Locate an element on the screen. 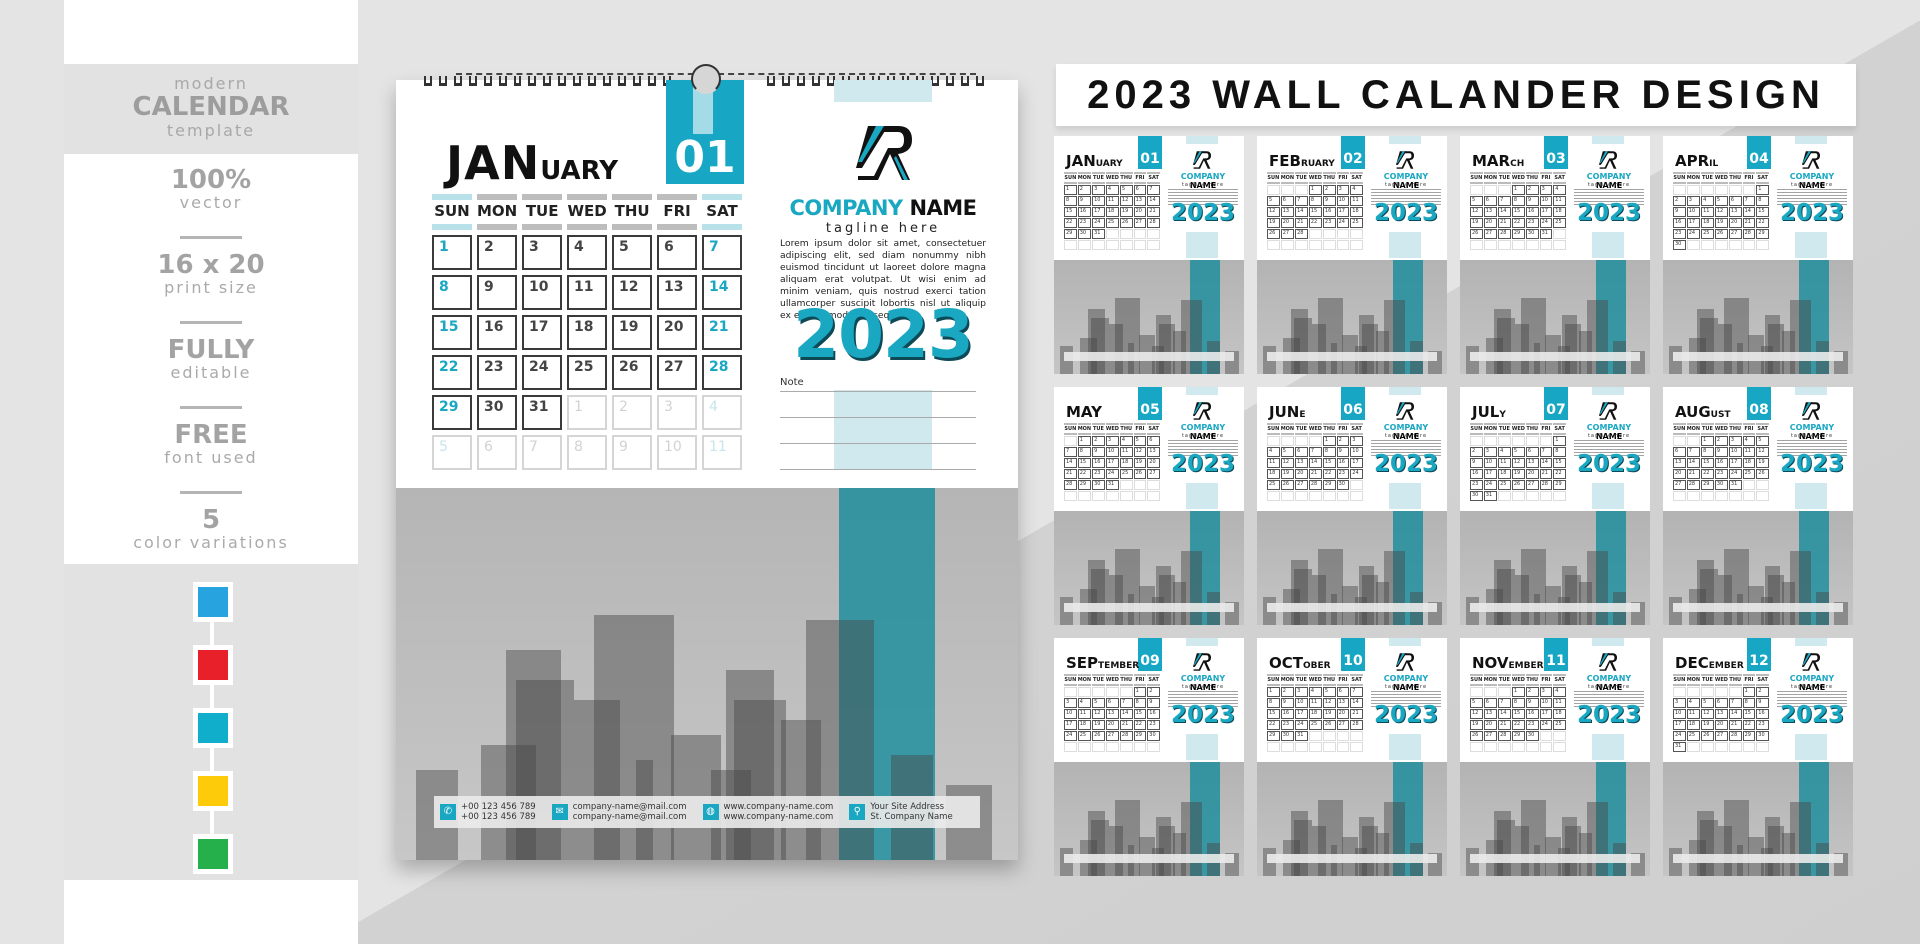 The height and width of the screenshot is (944, 1920). day-cell: 14 is located at coordinates (722, 292).